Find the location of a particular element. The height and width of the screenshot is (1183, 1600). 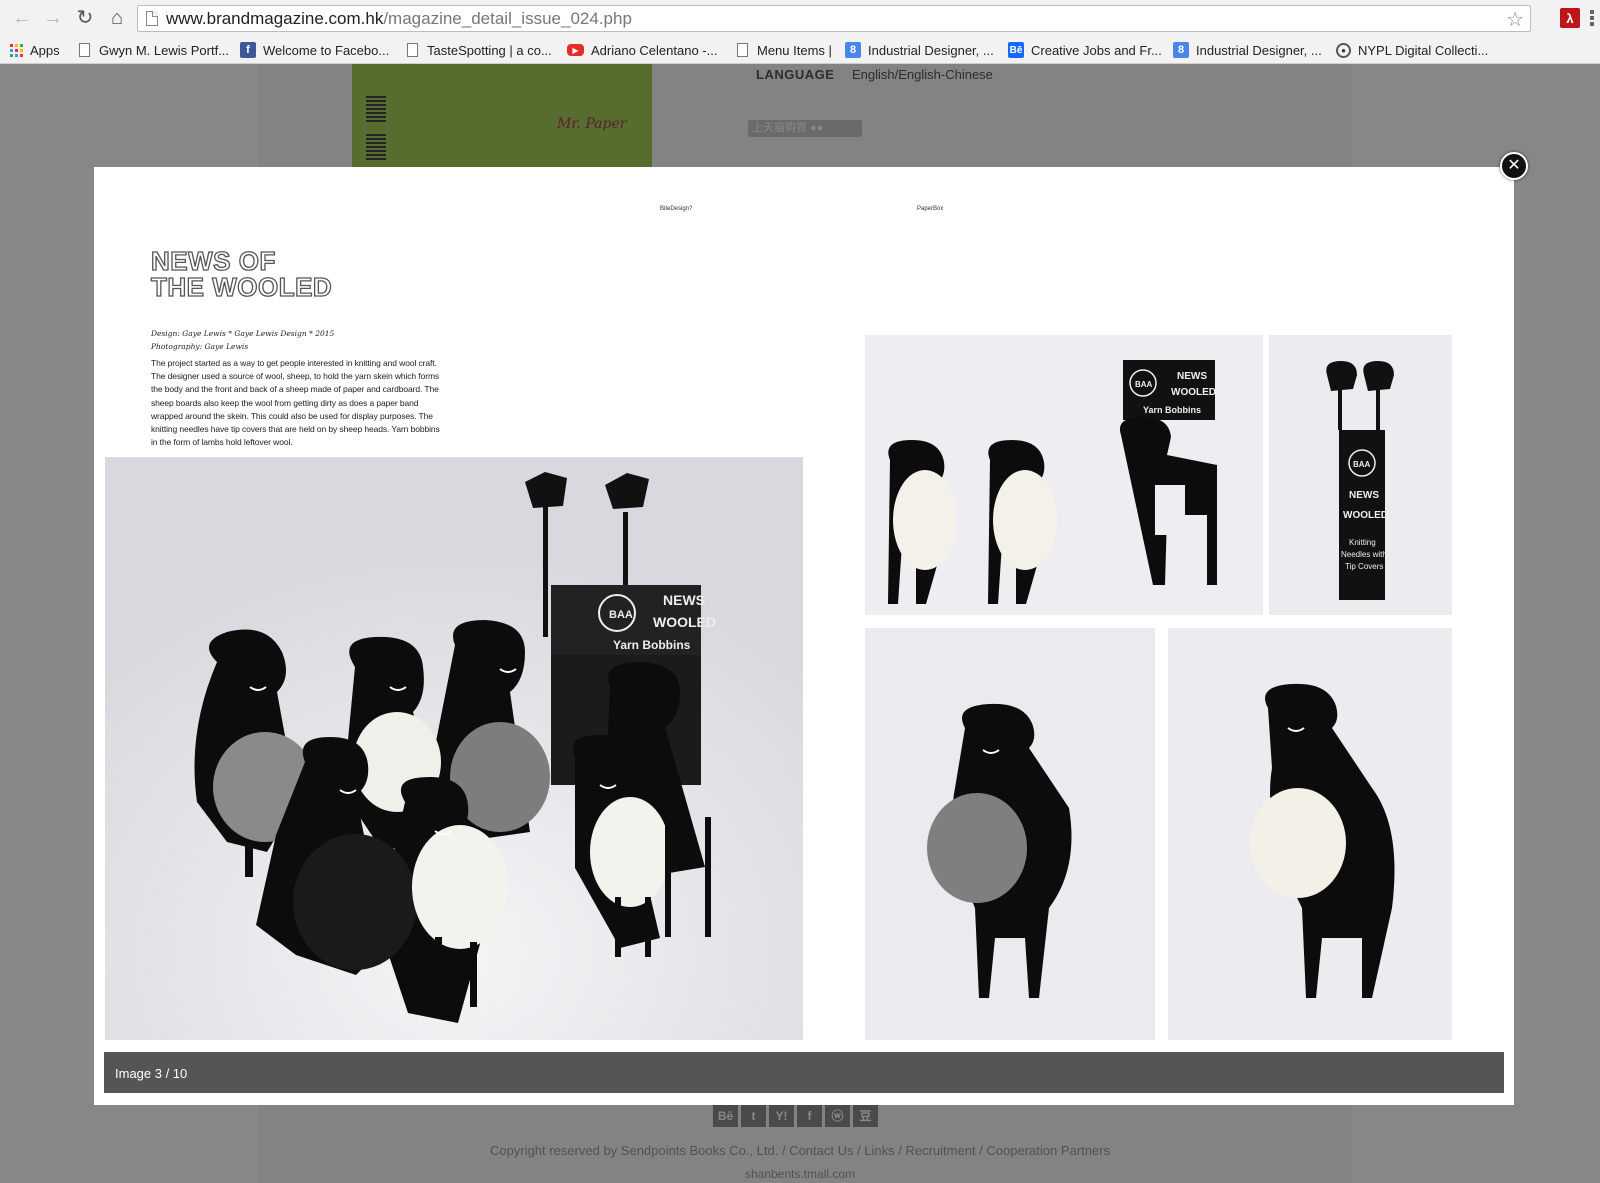

bookmark-star-icon: ☆ is located at coordinates (1515, 19).